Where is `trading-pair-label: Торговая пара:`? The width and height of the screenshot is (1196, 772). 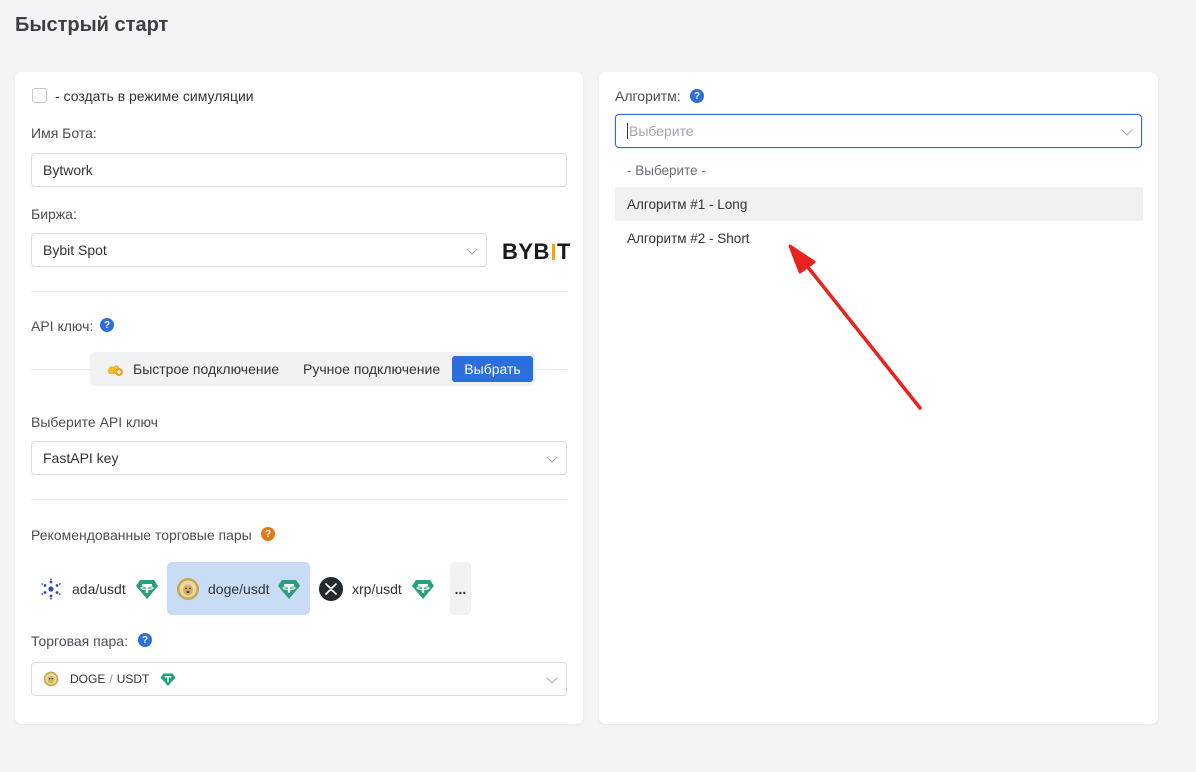
trading-pair-label: Торговая пара: is located at coordinates (79, 641).